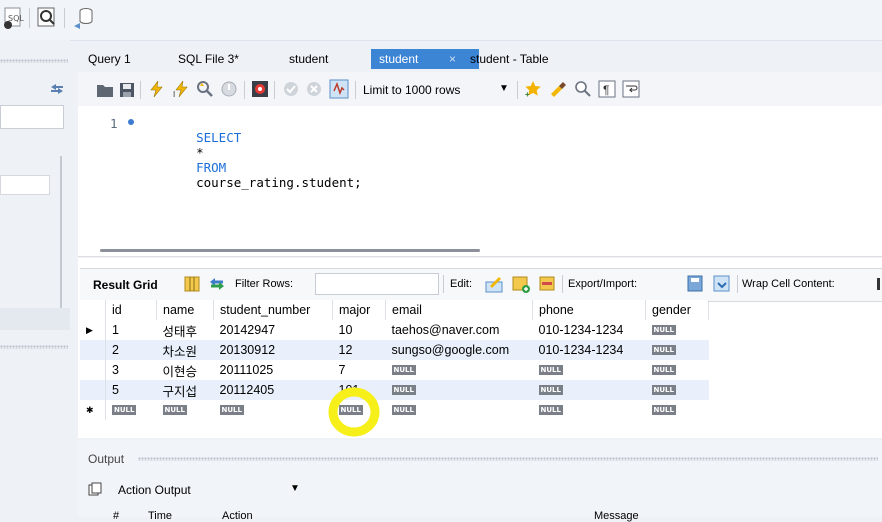 The width and height of the screenshot is (882, 522). What do you see at coordinates (583, 89) in the screenshot?
I see `find-icon` at bounding box center [583, 89].